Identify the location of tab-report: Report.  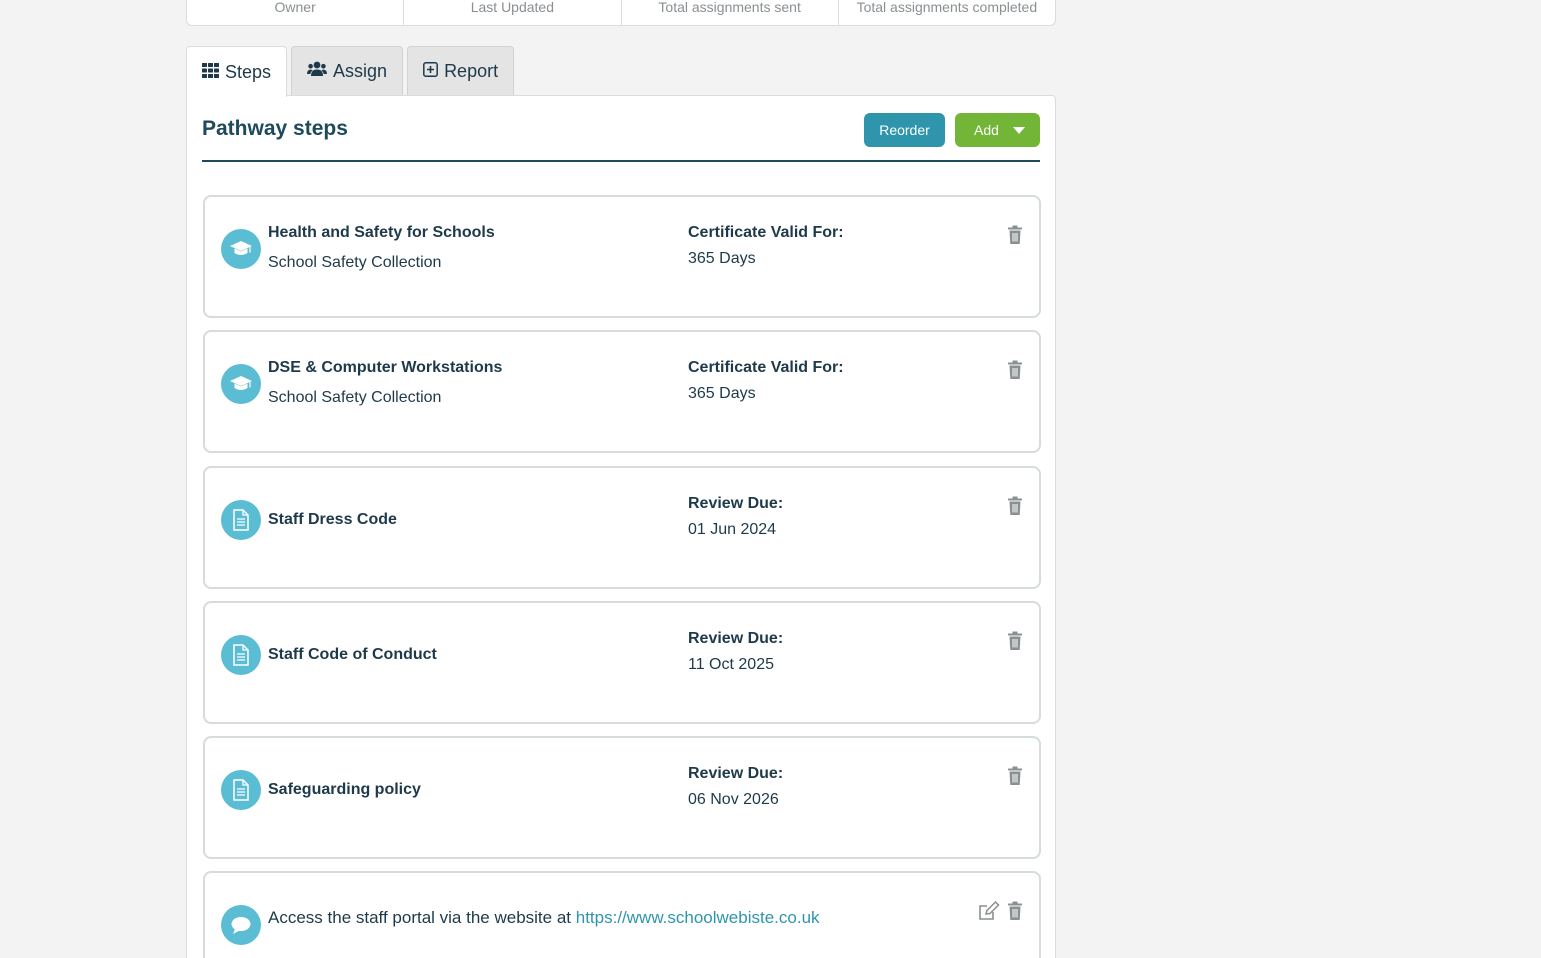
(461, 71).